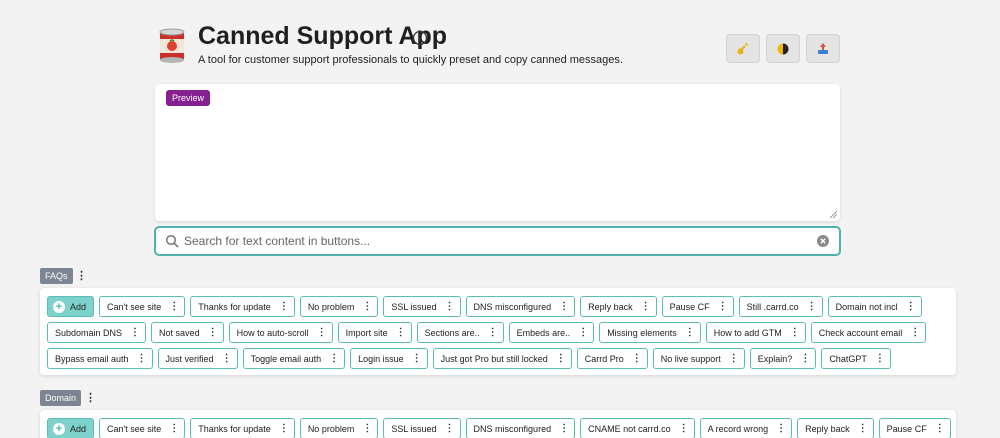 This screenshot has height=438, width=1000. What do you see at coordinates (494, 241) in the screenshot?
I see `search-input` at bounding box center [494, 241].